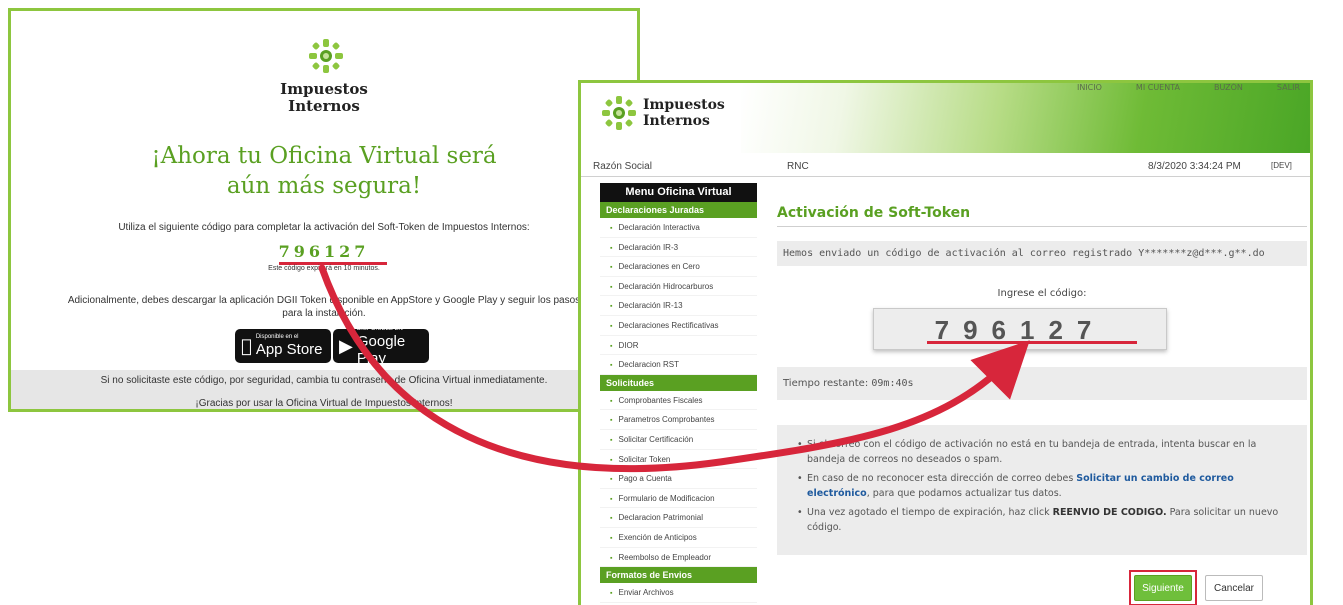 The image size is (1343, 605). Describe the element at coordinates (678, 499) in the screenshot. I see `menu-item-formulario-modificacion: Formulario de Modificacion` at that location.